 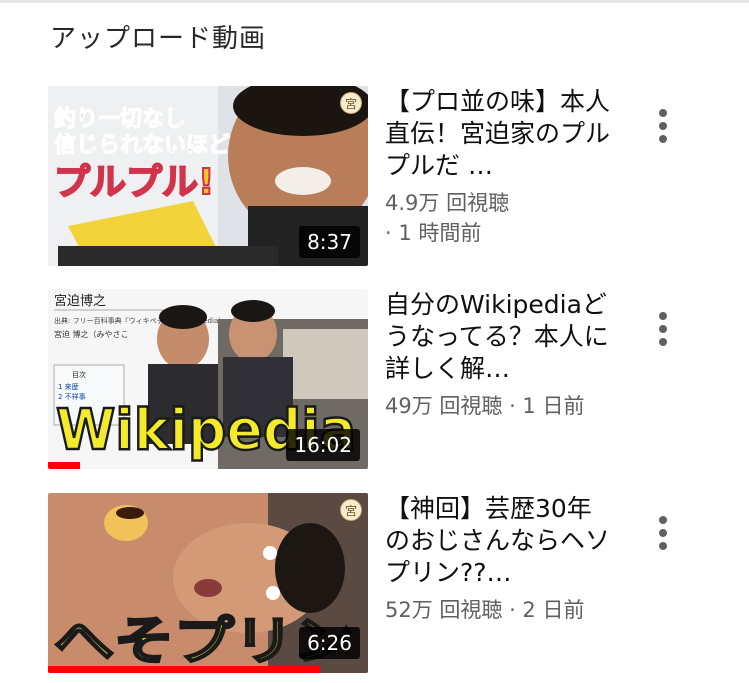 I want to click on video-duration: 16:02, so click(x=323, y=445).